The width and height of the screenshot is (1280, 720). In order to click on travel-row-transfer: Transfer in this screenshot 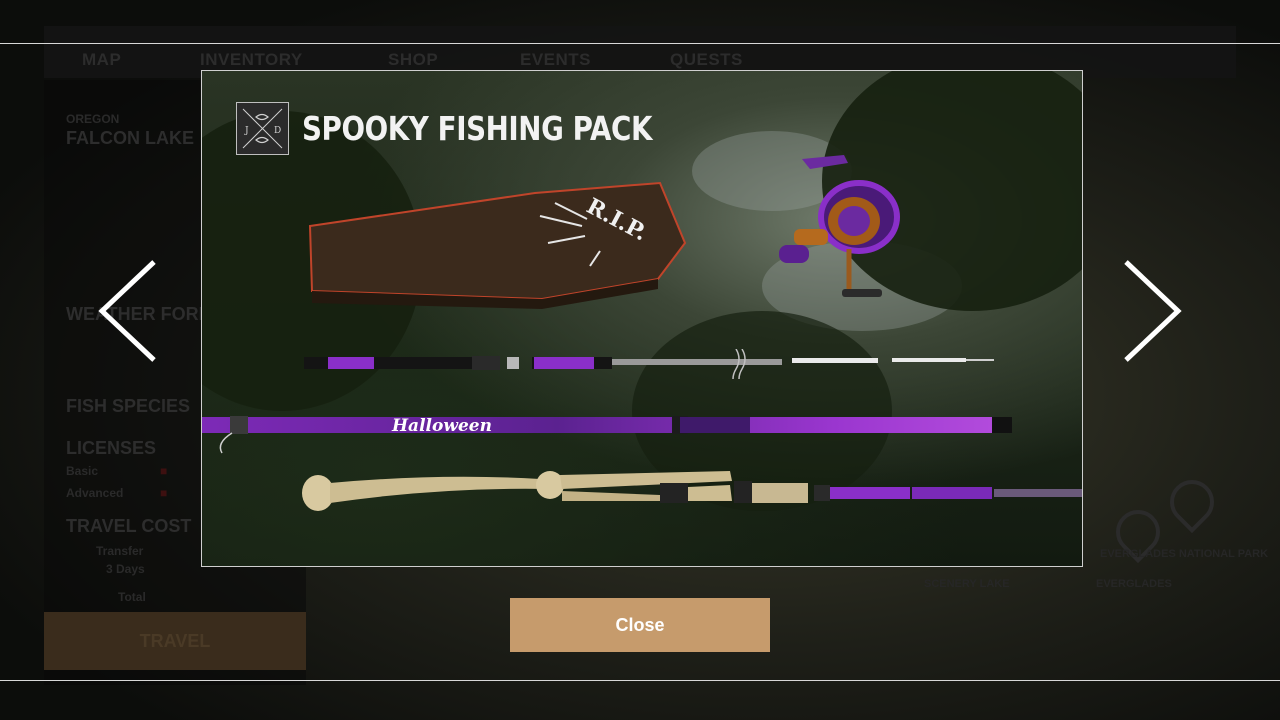, I will do `click(120, 551)`.